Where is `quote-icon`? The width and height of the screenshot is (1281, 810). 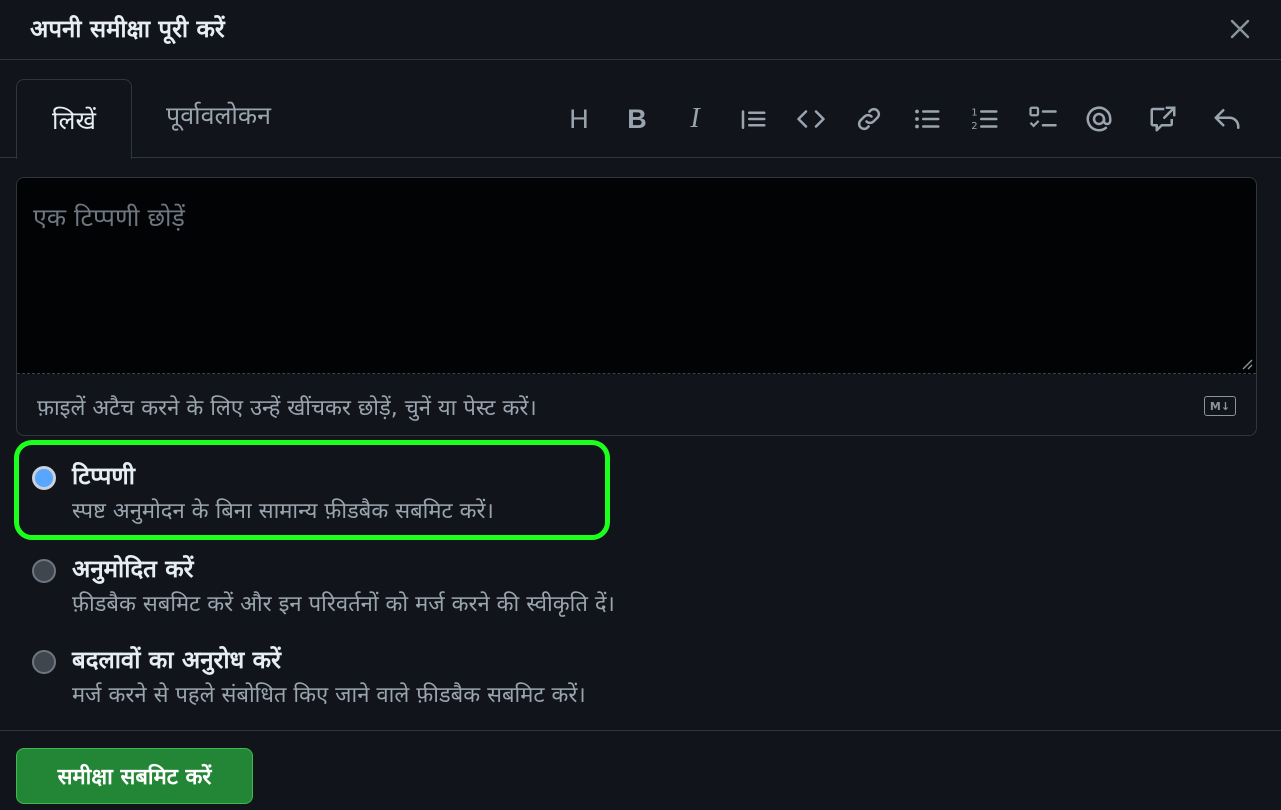 quote-icon is located at coordinates (753, 119).